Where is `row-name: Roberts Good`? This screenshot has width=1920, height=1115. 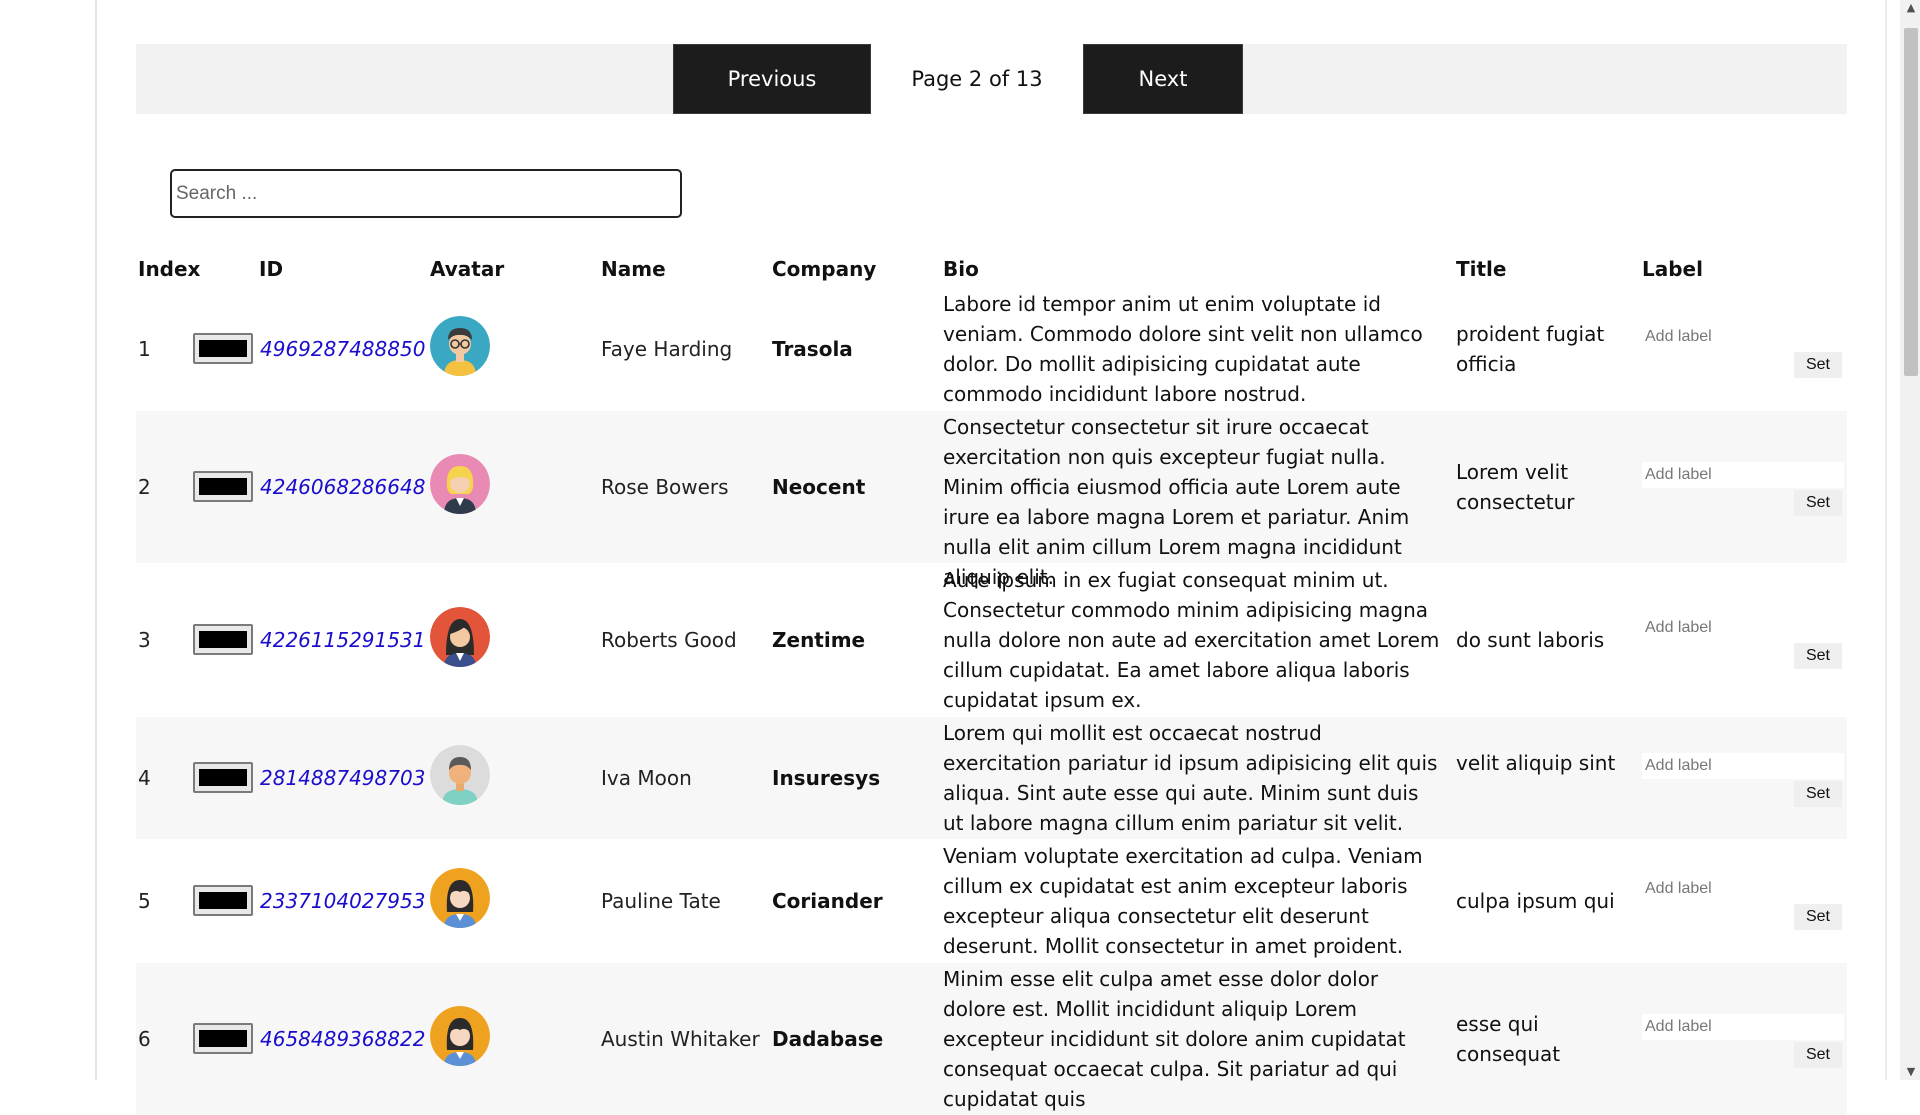
row-name: Roberts Good is located at coordinates (669, 640).